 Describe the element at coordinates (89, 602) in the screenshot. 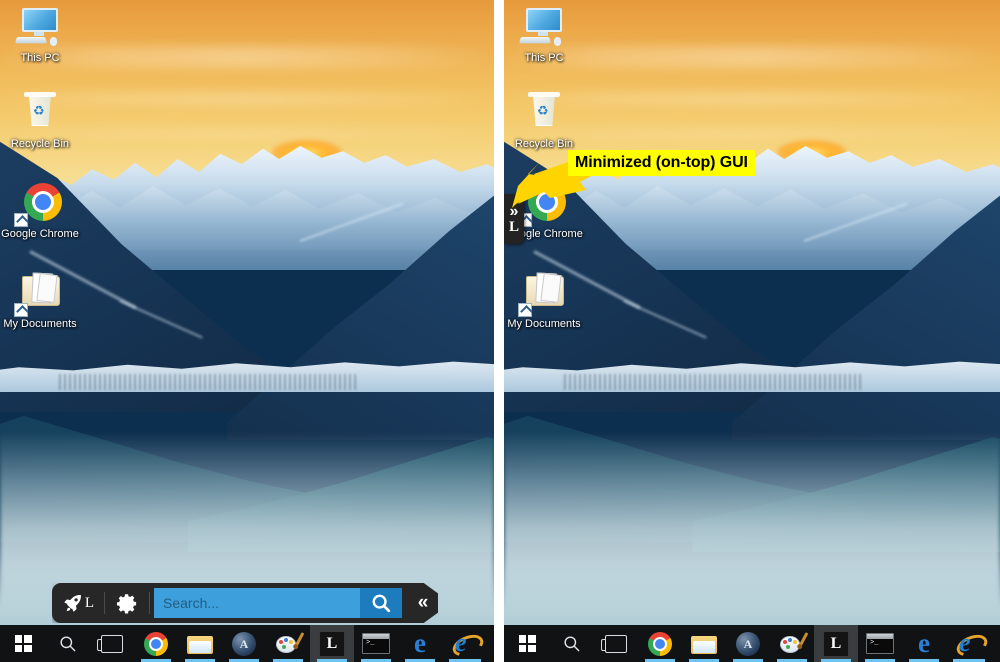

I see `rocket-launcher-letter: L` at that location.